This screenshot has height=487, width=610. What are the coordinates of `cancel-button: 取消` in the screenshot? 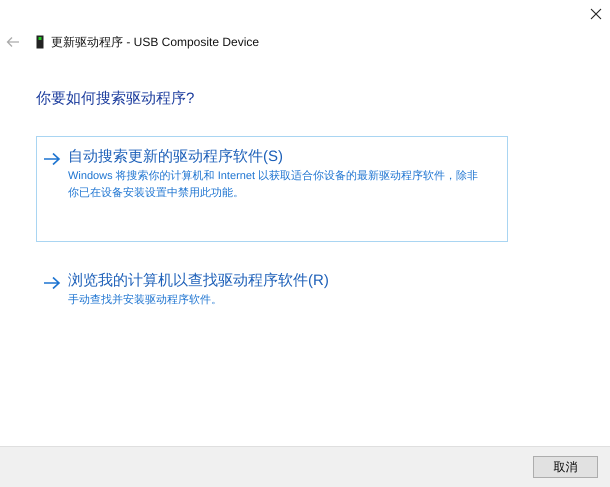 It's located at (565, 467).